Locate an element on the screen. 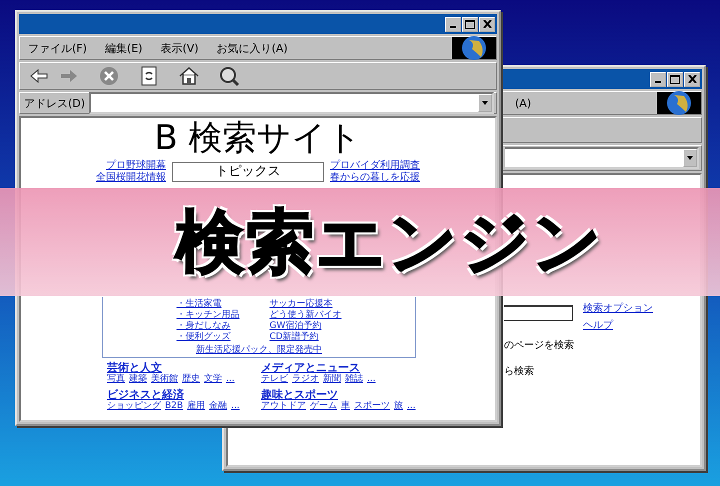  banner-title: 検索エンジン is located at coordinates (390, 243).